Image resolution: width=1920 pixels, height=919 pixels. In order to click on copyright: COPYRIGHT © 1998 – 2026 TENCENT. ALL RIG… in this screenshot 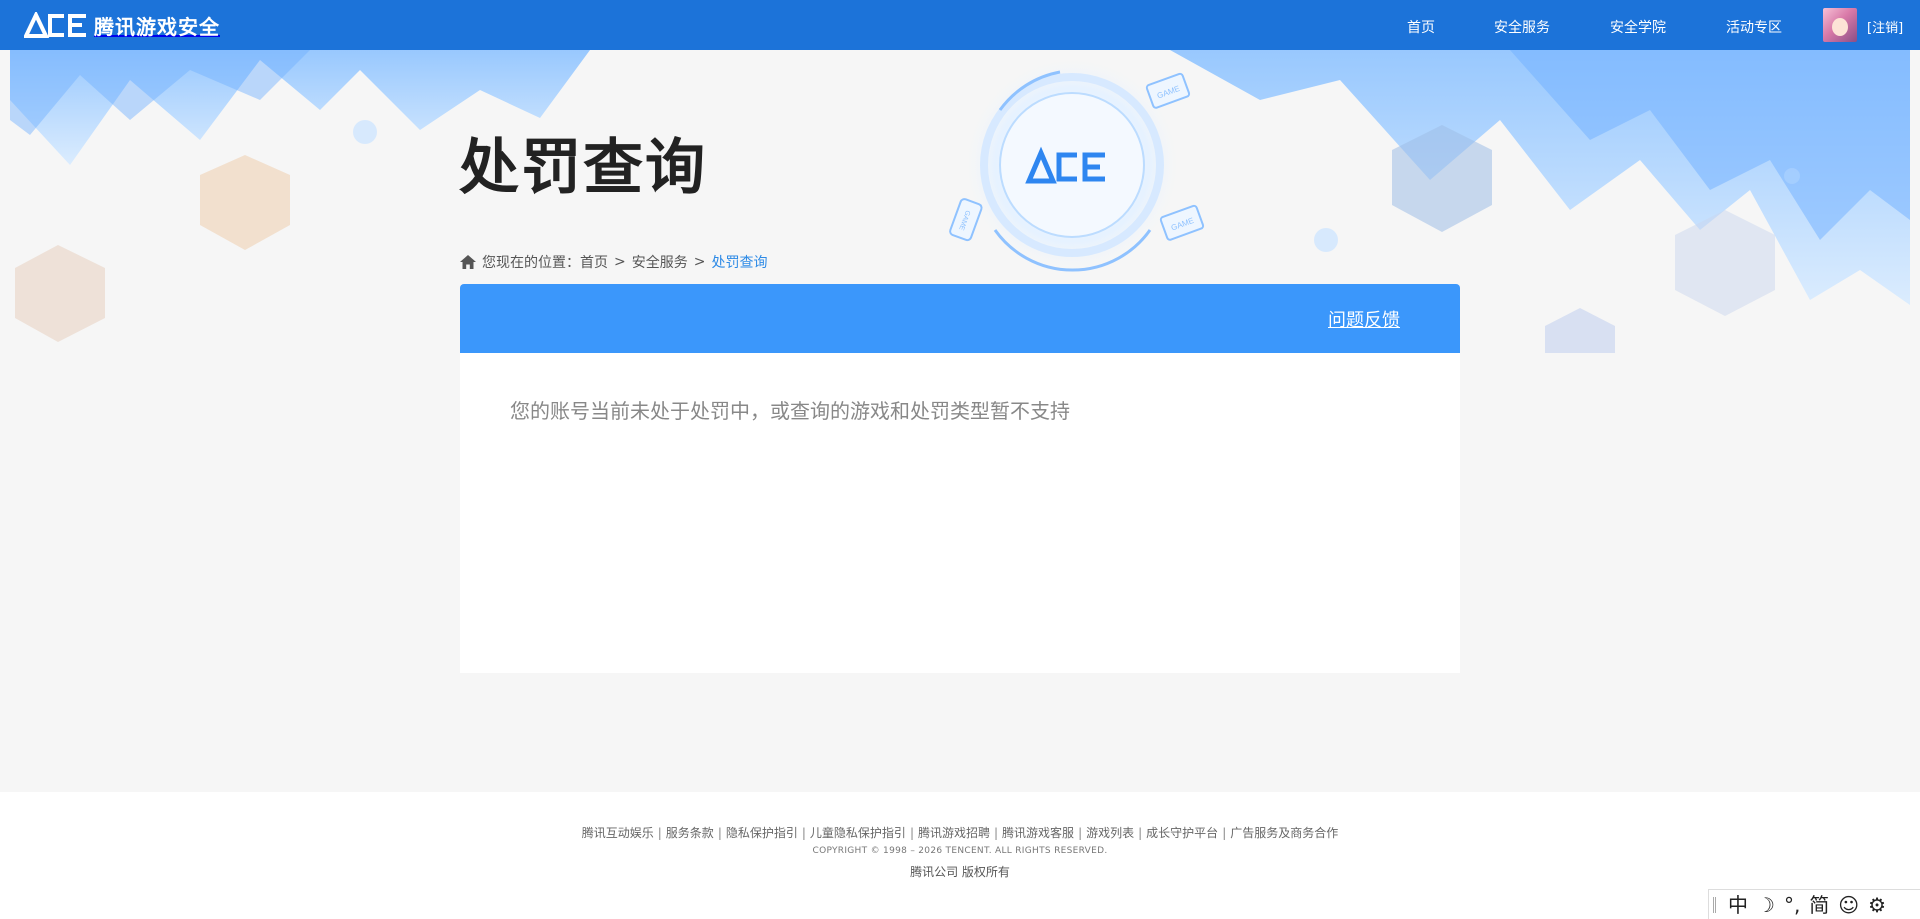, I will do `click(960, 851)`.